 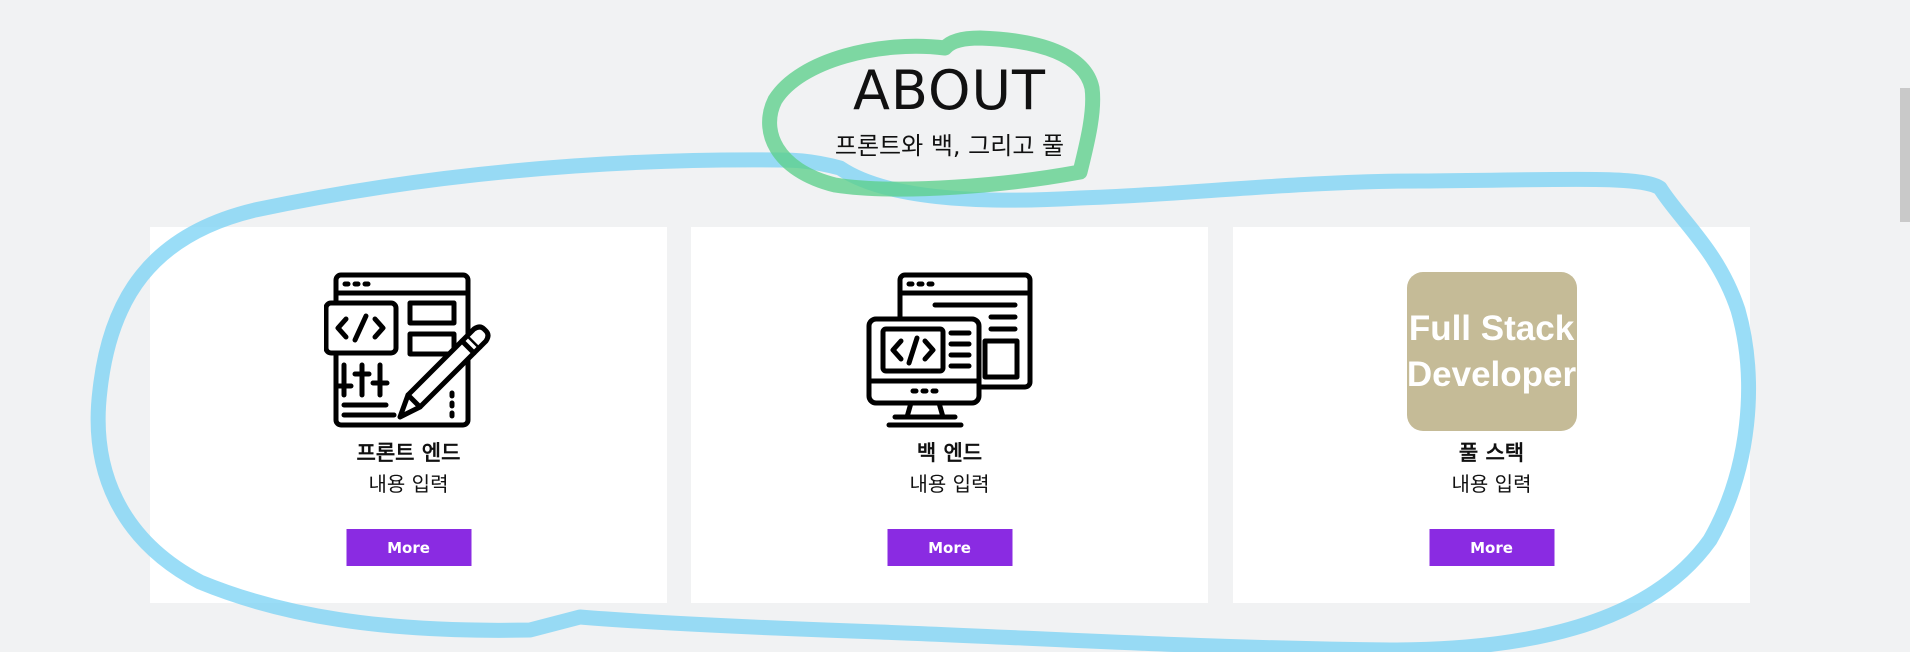 What do you see at coordinates (1491, 351) in the screenshot?
I see `full-stack-developer-badge: Full Stack Developer` at bounding box center [1491, 351].